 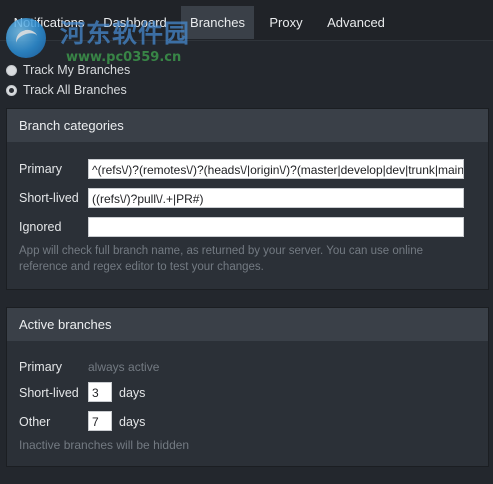 What do you see at coordinates (75, 90) in the screenshot?
I see `track-all-branches-label: Track All Branches` at bounding box center [75, 90].